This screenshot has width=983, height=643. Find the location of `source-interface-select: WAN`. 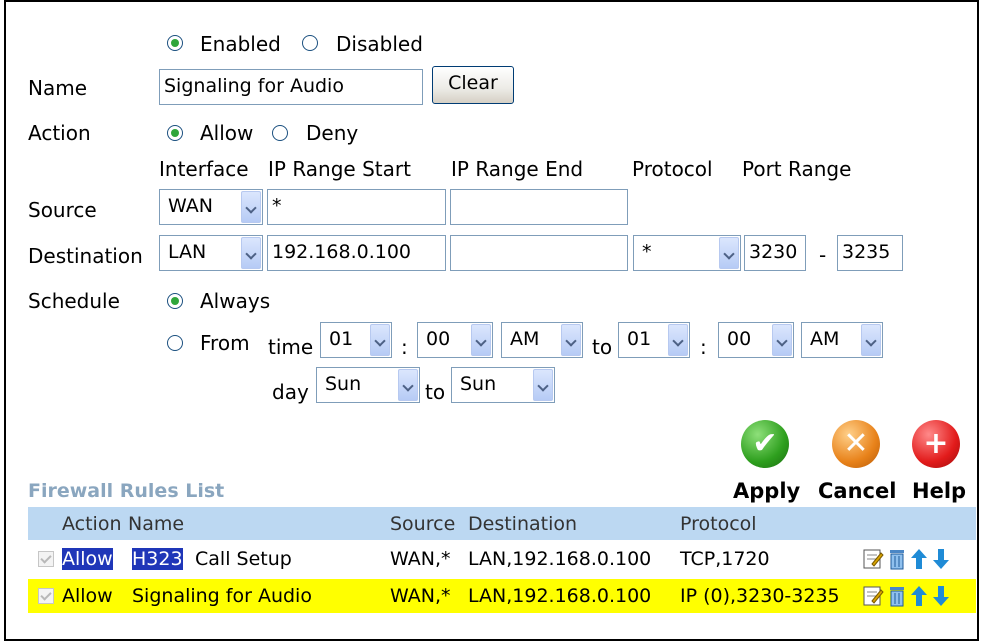

source-interface-select: WAN is located at coordinates (211, 207).